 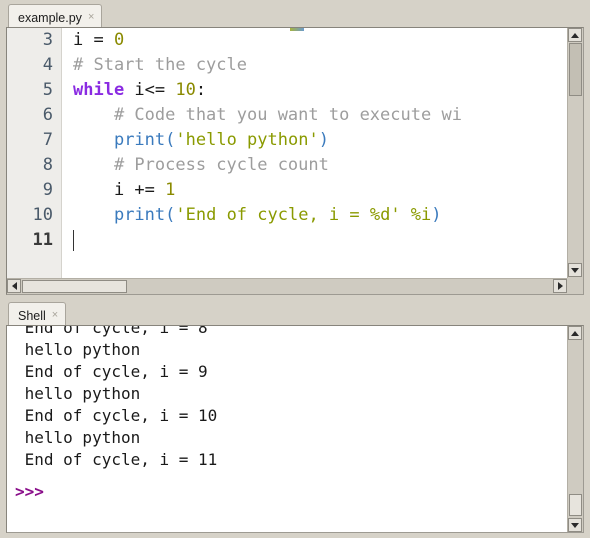 I want to click on code-line: 10 print('End of cycle, i = %d' %i), so click(x=287, y=215).